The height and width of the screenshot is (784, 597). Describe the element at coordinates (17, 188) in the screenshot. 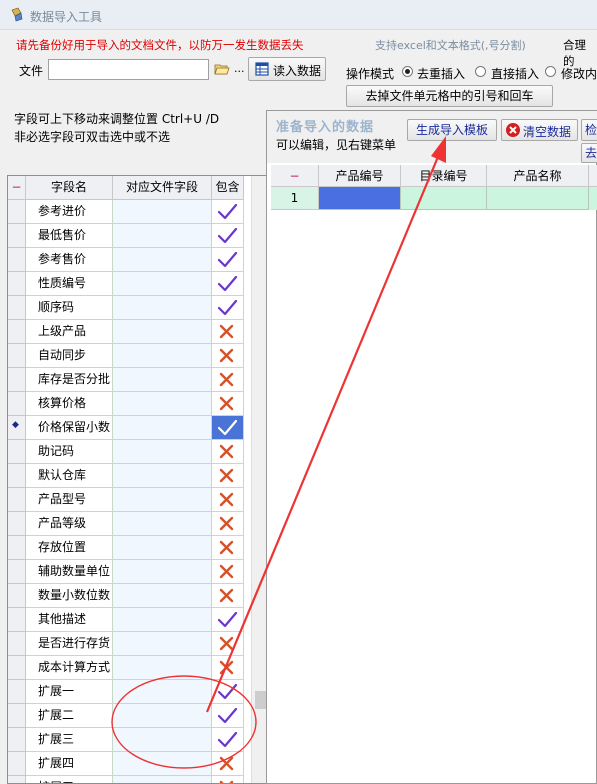

I see `grid-corner: −` at that location.